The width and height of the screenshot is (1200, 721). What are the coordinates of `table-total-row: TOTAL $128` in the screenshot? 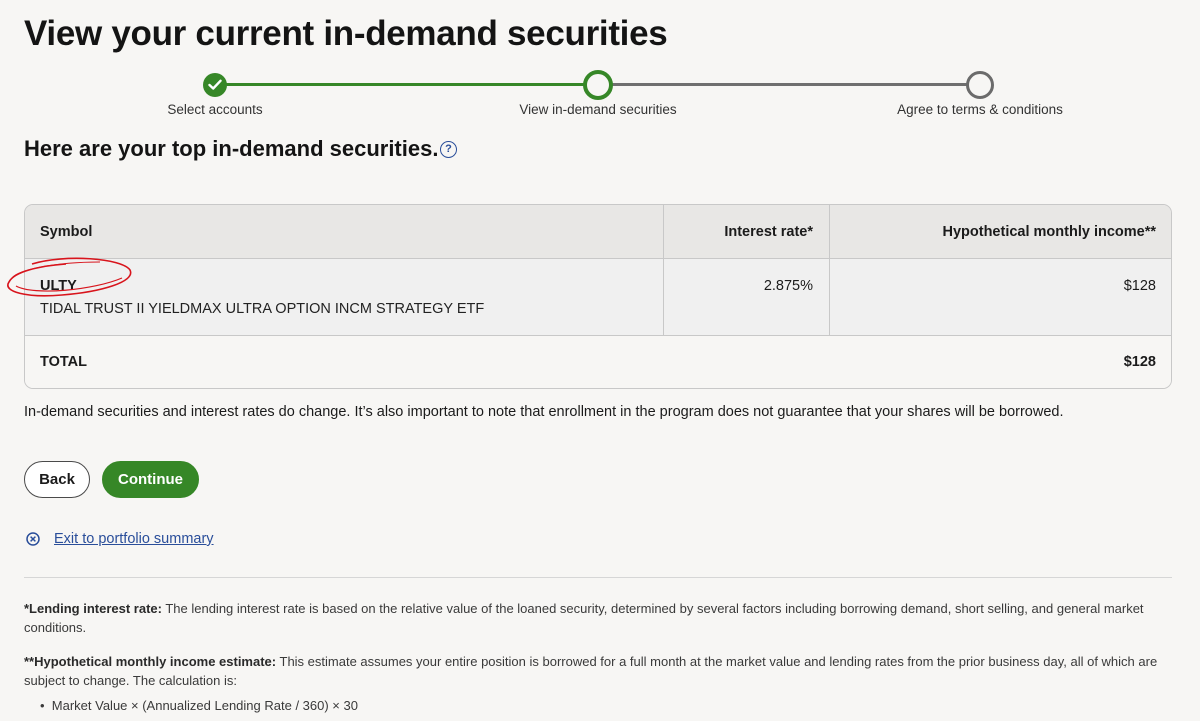 It's located at (598, 362).